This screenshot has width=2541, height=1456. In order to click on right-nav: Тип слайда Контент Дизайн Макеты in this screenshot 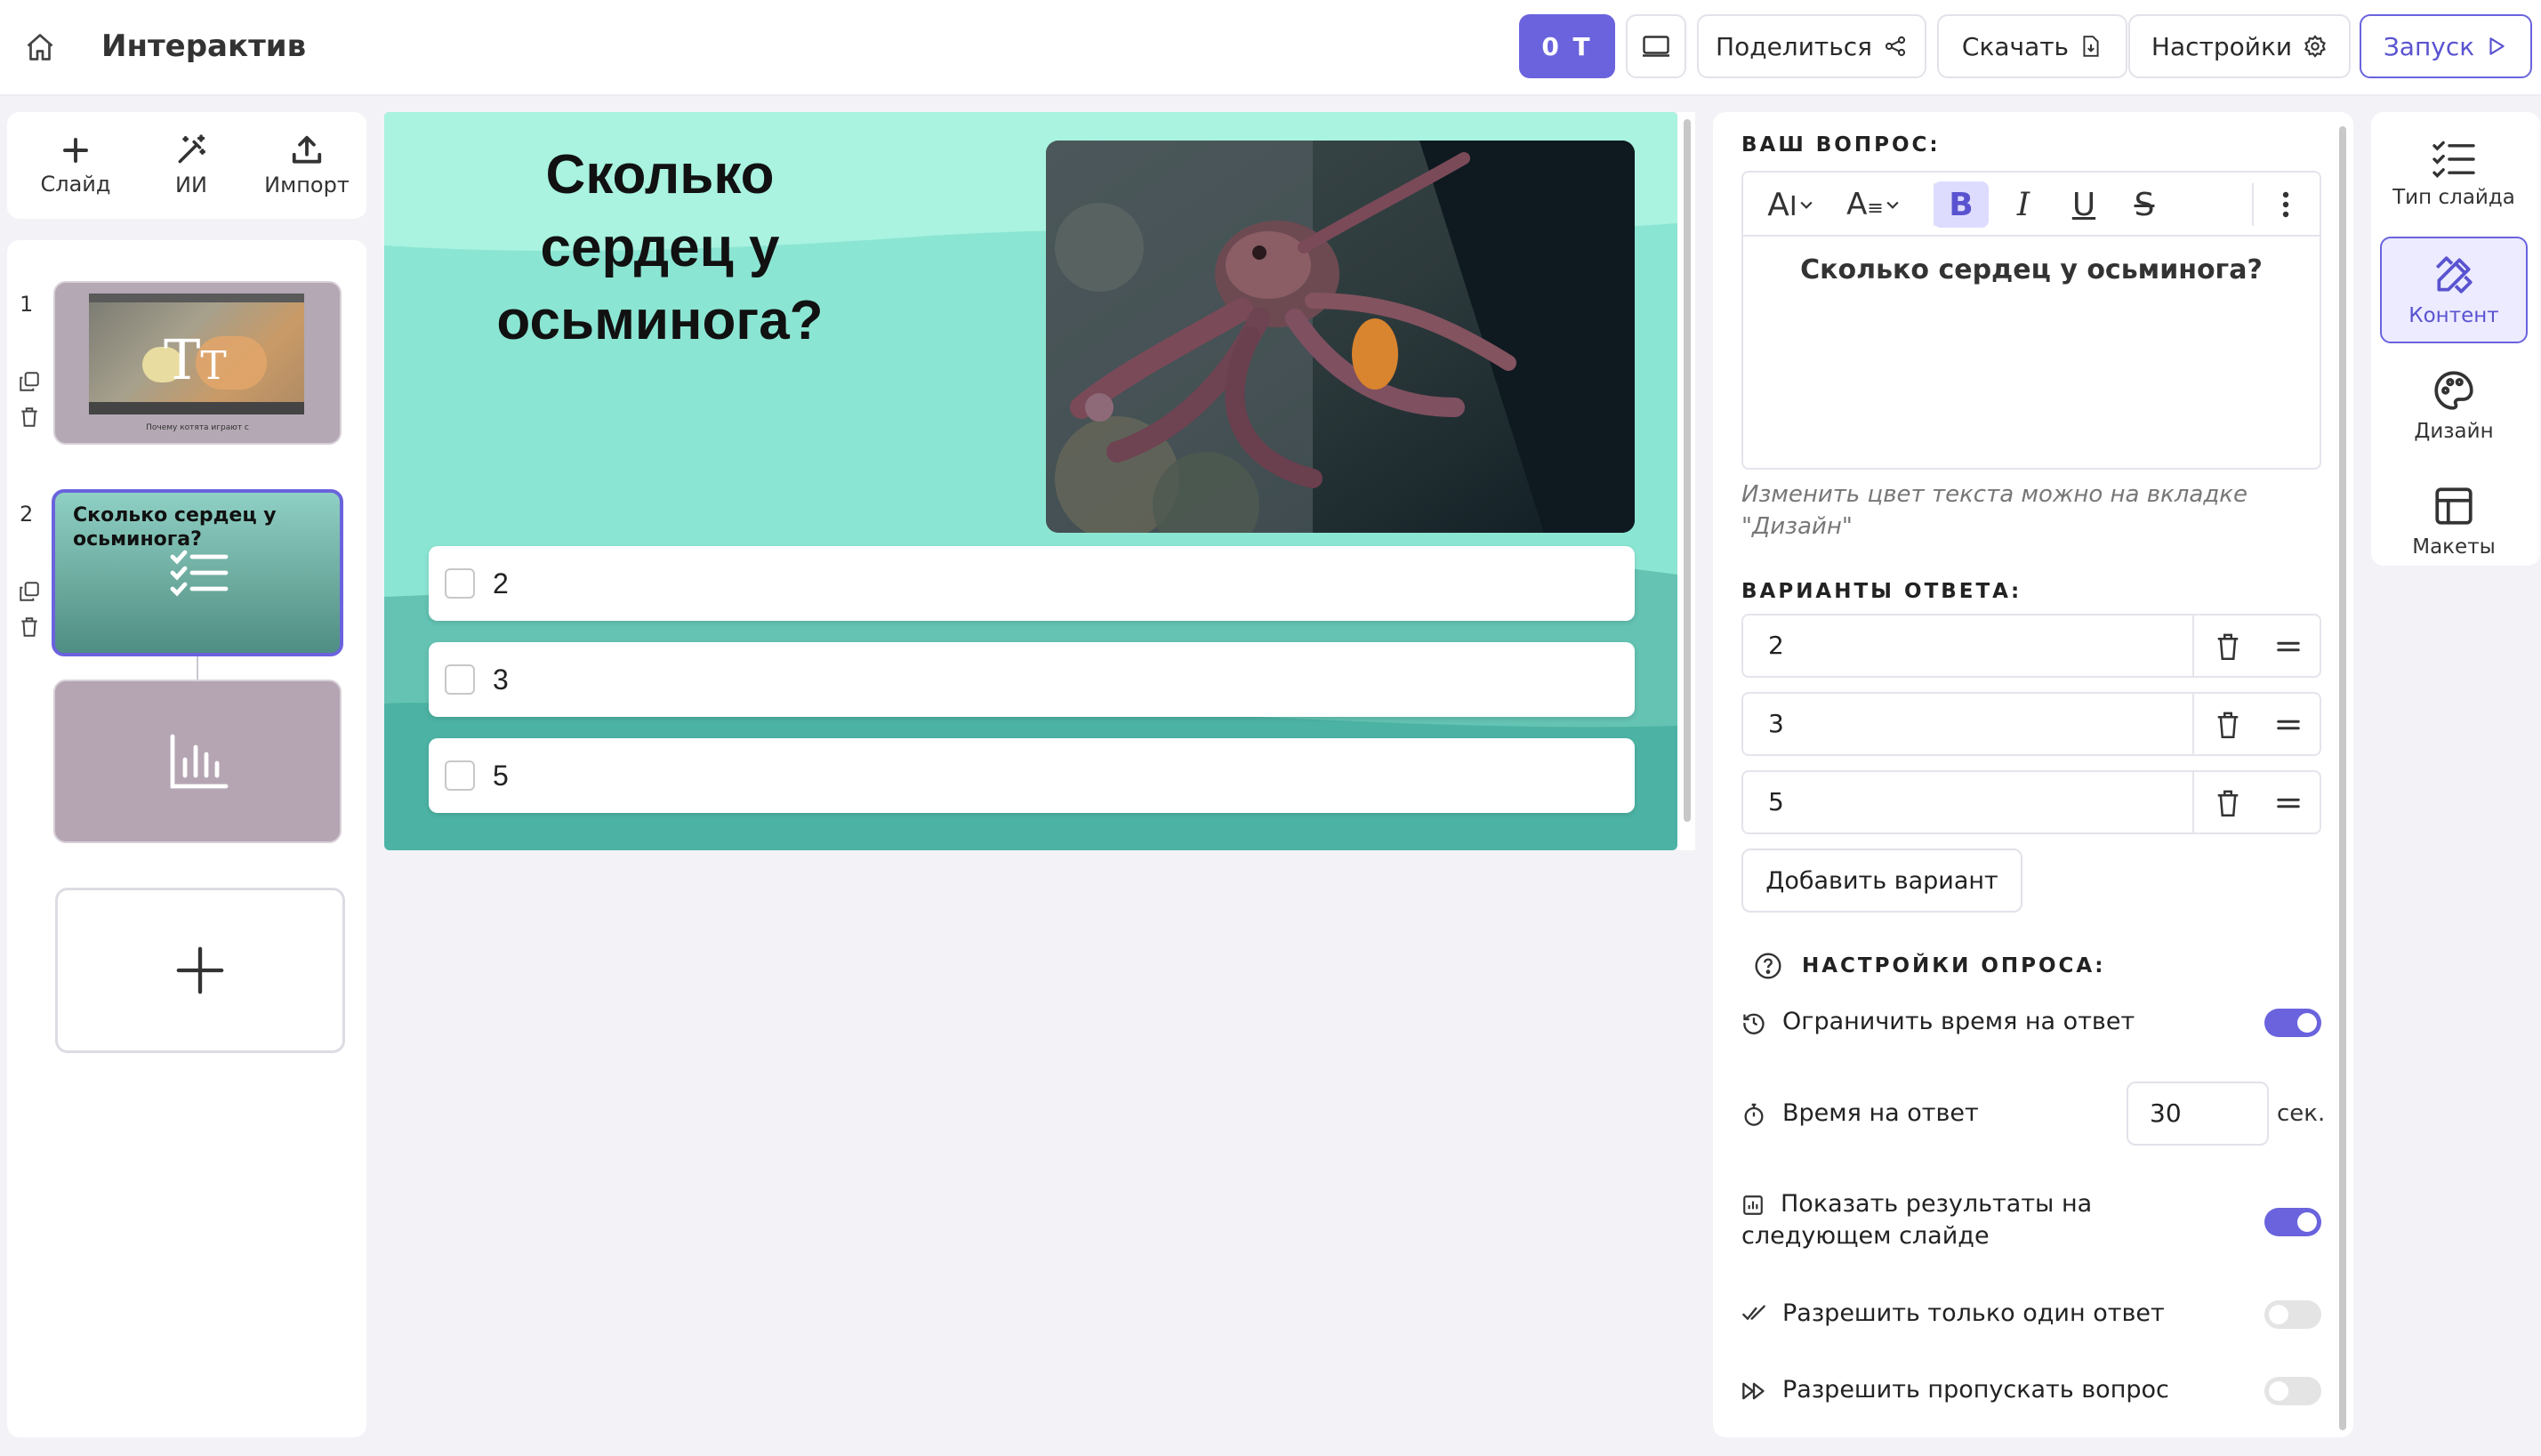, I will do `click(2455, 339)`.